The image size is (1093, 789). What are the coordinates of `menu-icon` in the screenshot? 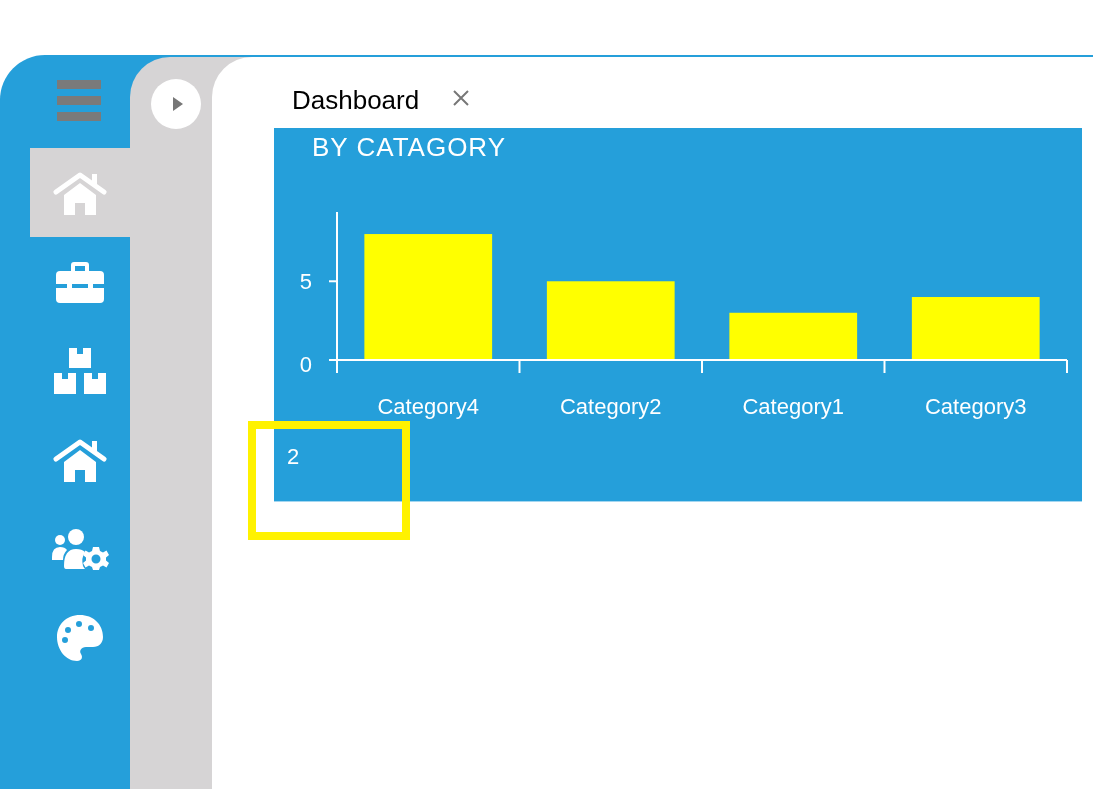 It's located at (79, 100).